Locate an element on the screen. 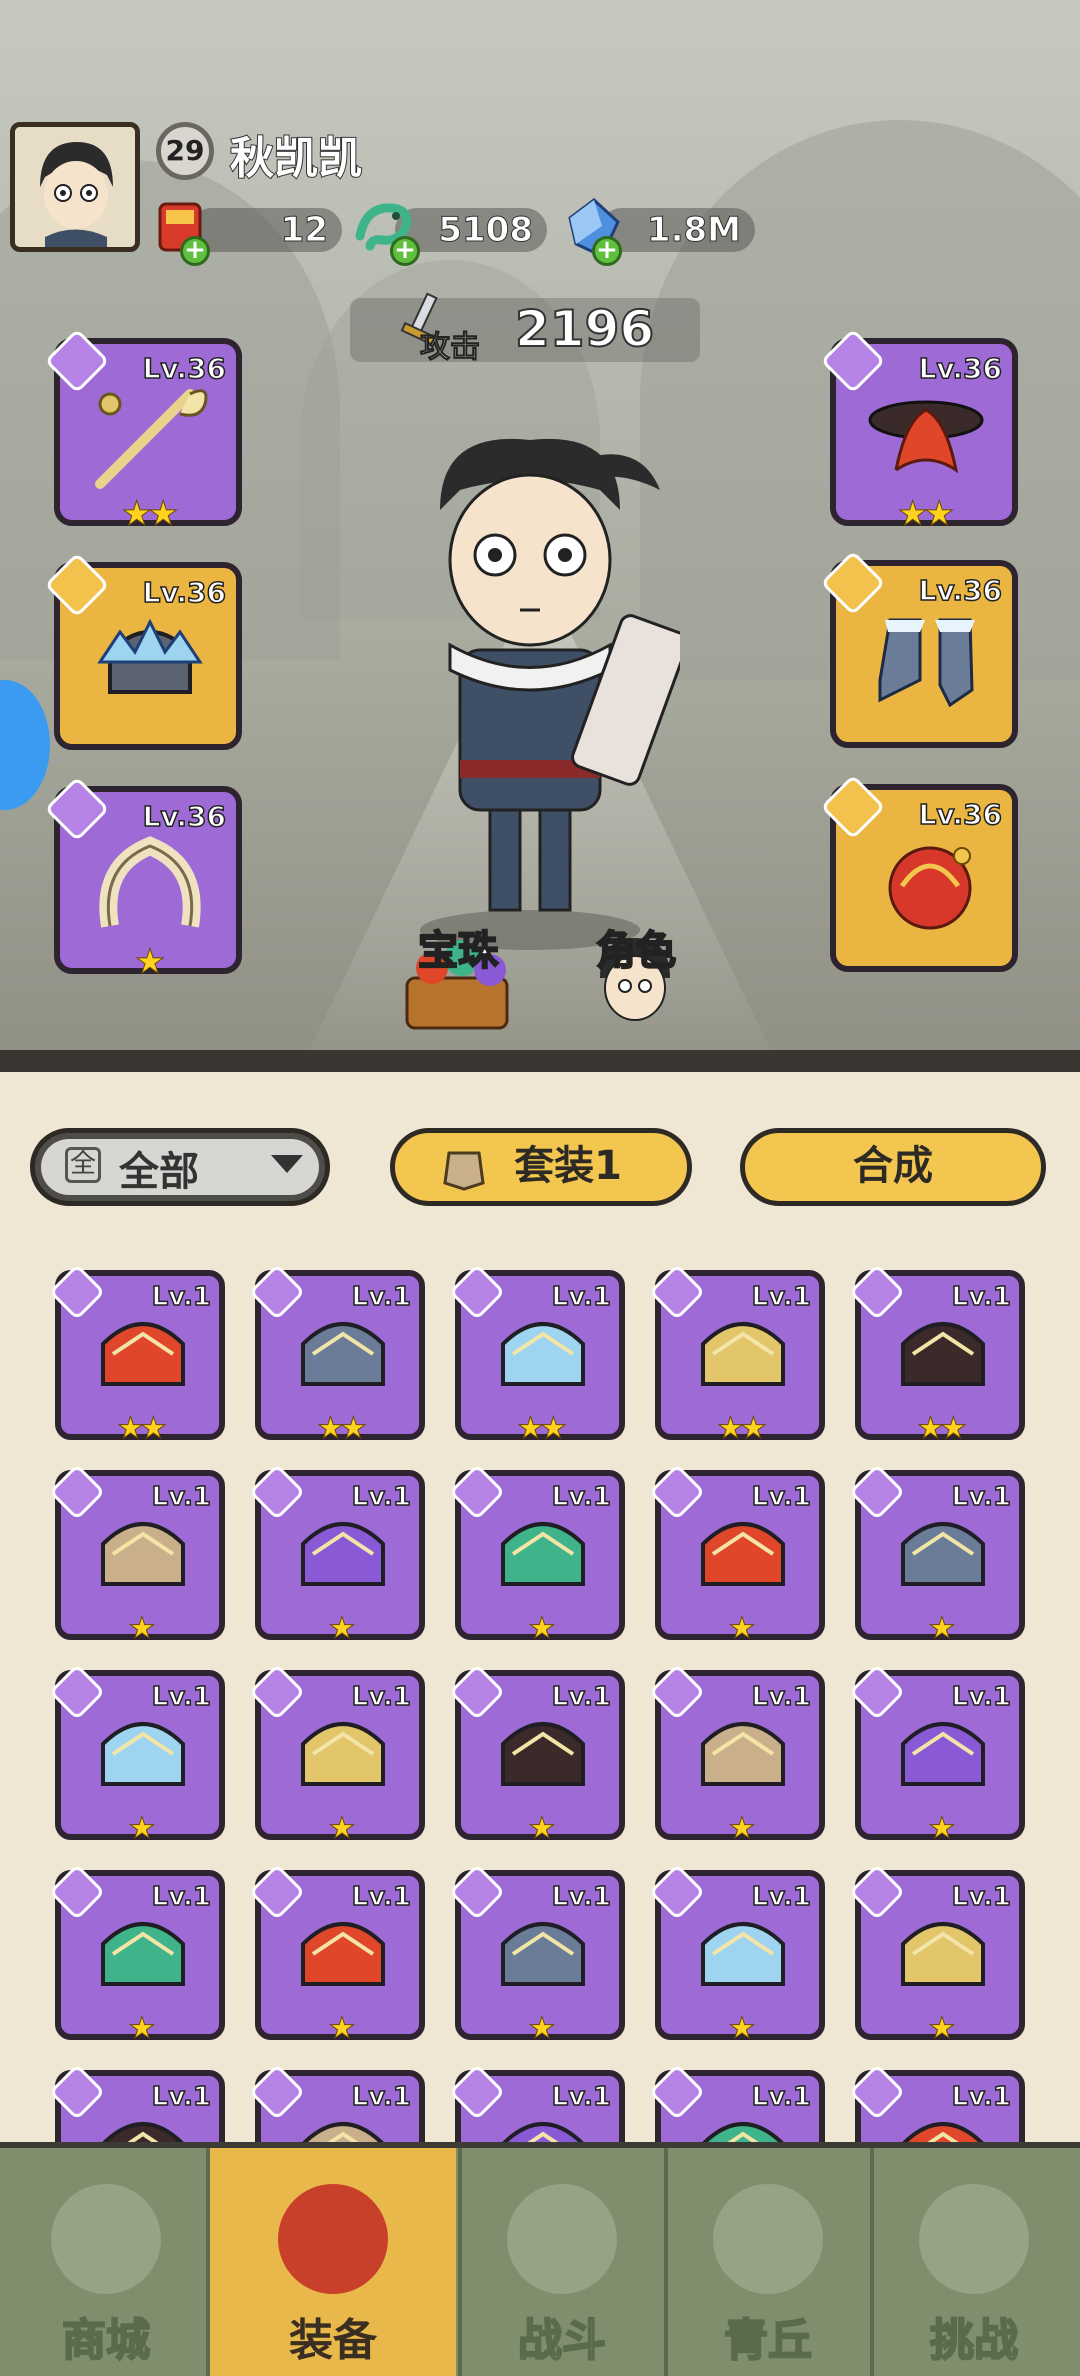 This screenshot has height=2376, width=1080. nav-tab-0: 商城 is located at coordinates (106, 2262).